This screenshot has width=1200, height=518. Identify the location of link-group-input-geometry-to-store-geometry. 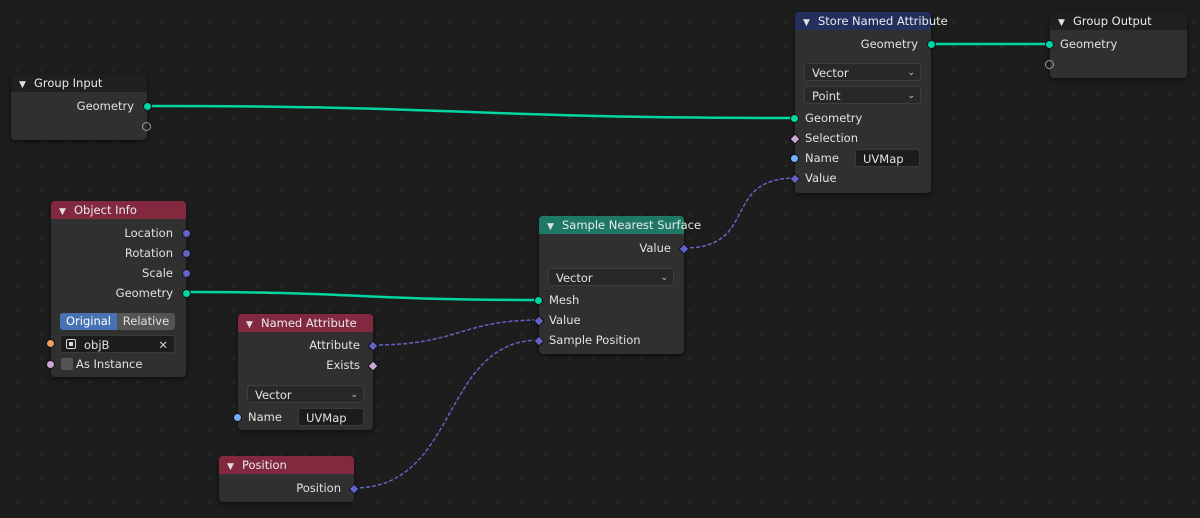
(471, 112).